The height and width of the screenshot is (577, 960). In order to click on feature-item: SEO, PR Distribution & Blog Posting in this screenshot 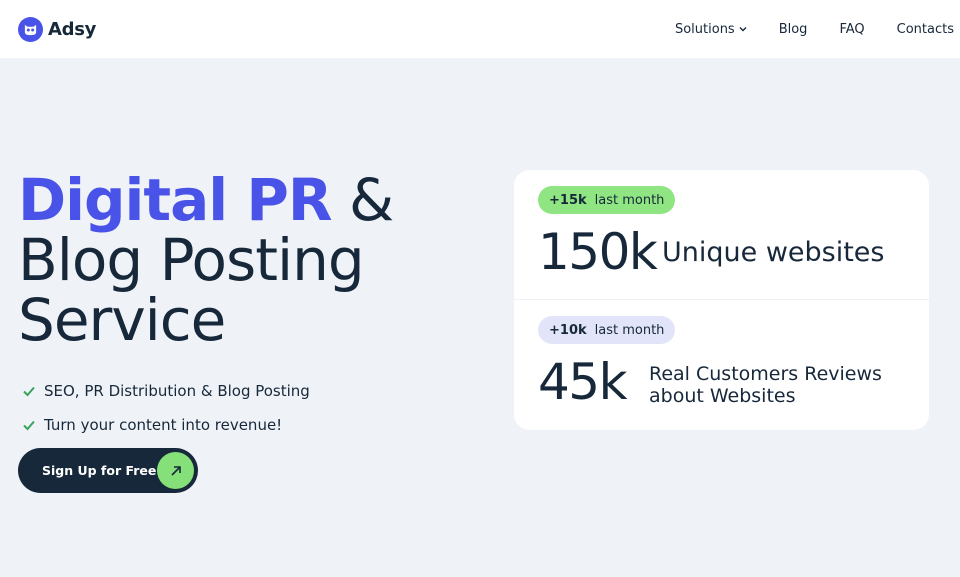, I will do `click(166, 391)`.